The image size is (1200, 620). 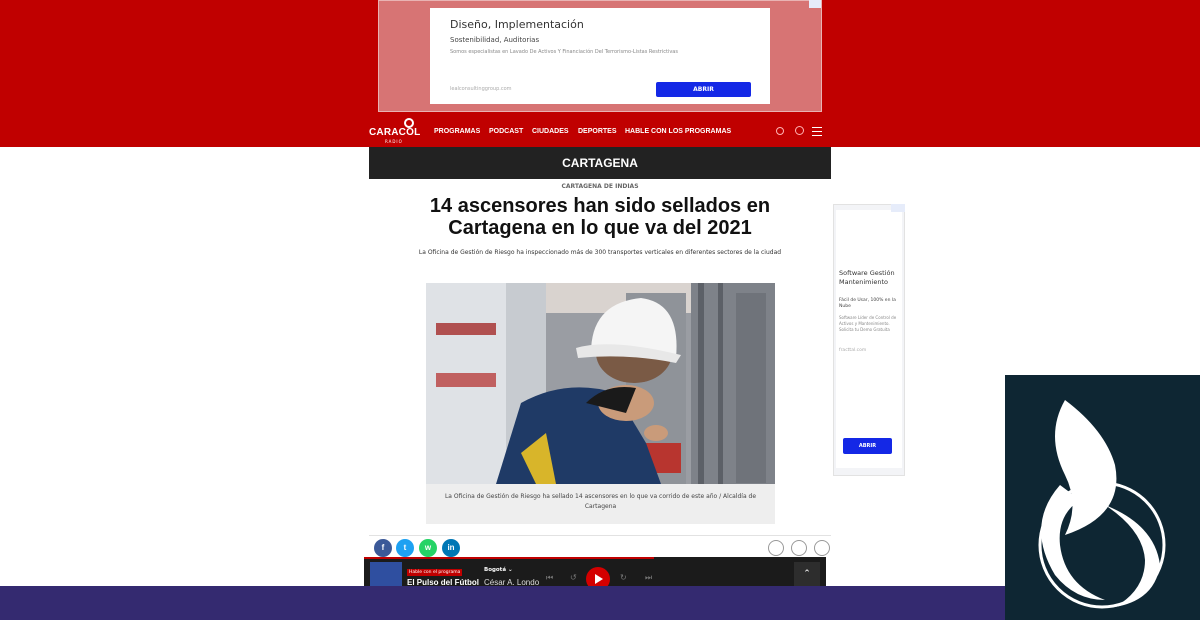 I want to click on program-thumbnail, so click(x=386, y=575).